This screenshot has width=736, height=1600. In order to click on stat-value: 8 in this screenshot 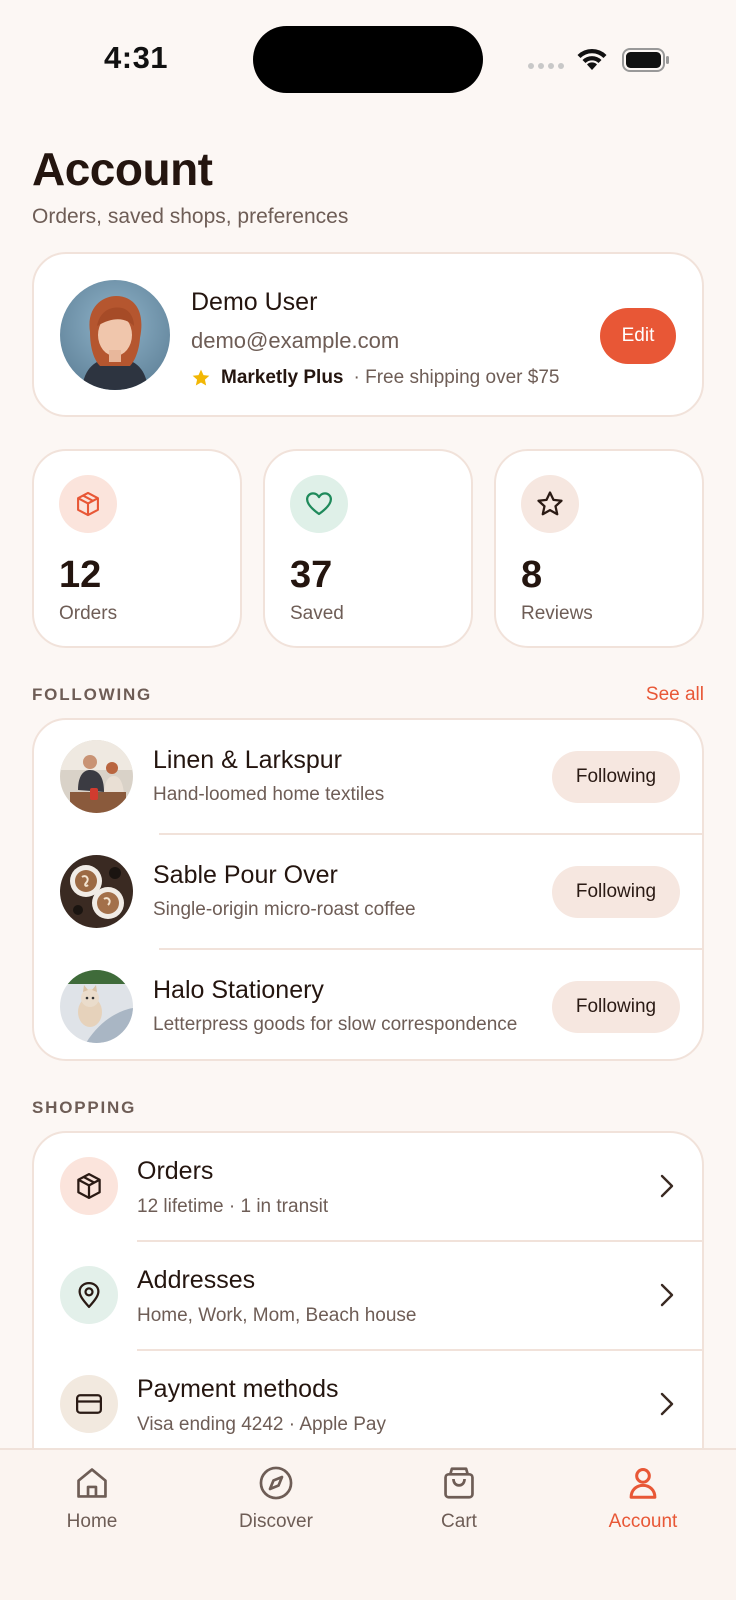, I will do `click(532, 575)`.